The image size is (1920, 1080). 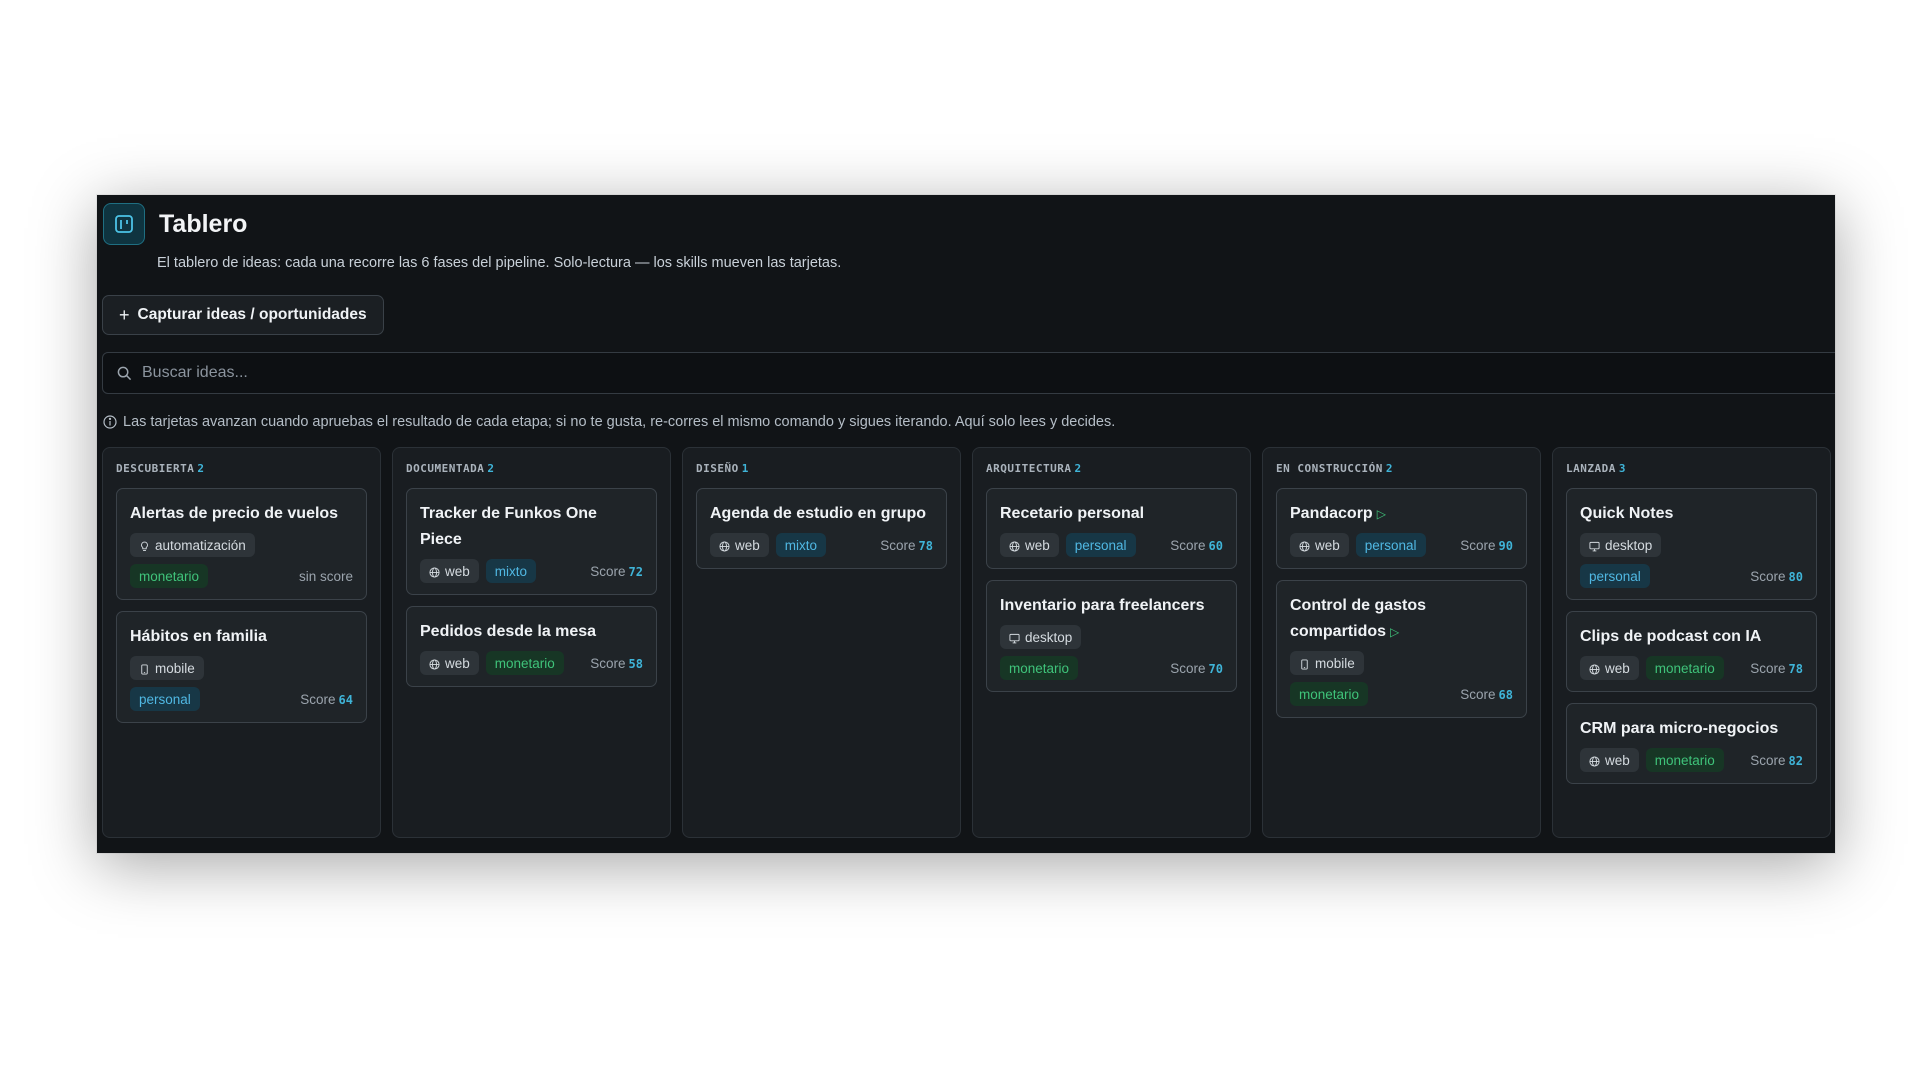 I want to click on idea-card: Quick Notes desktop personal Score 80, so click(x=1691, y=544).